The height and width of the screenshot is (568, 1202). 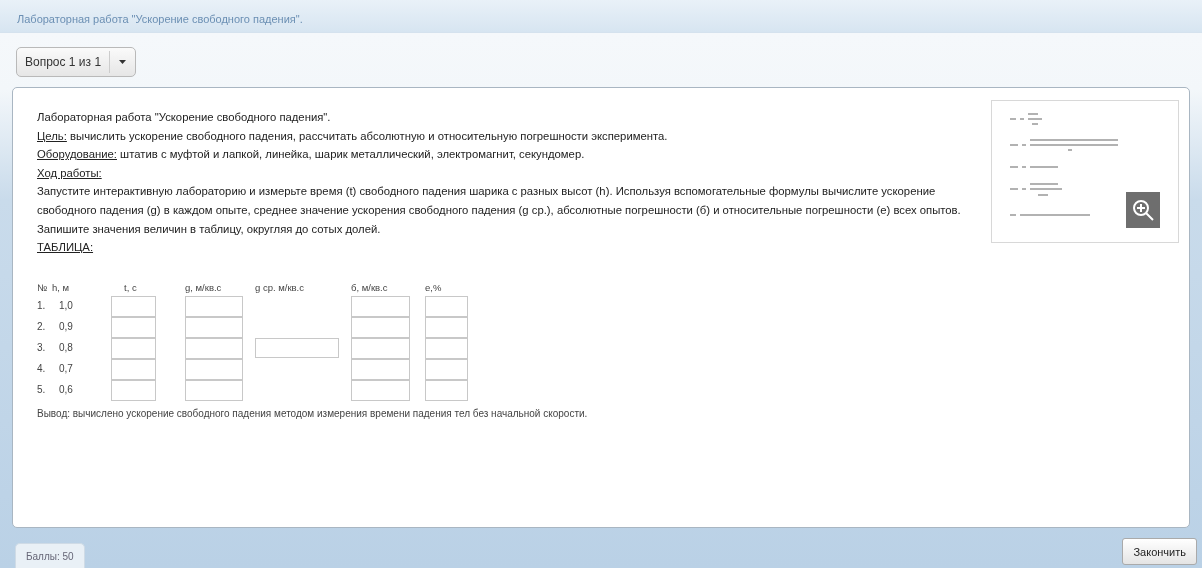 I want to click on finish-button: Закончить, so click(x=1159, y=551).